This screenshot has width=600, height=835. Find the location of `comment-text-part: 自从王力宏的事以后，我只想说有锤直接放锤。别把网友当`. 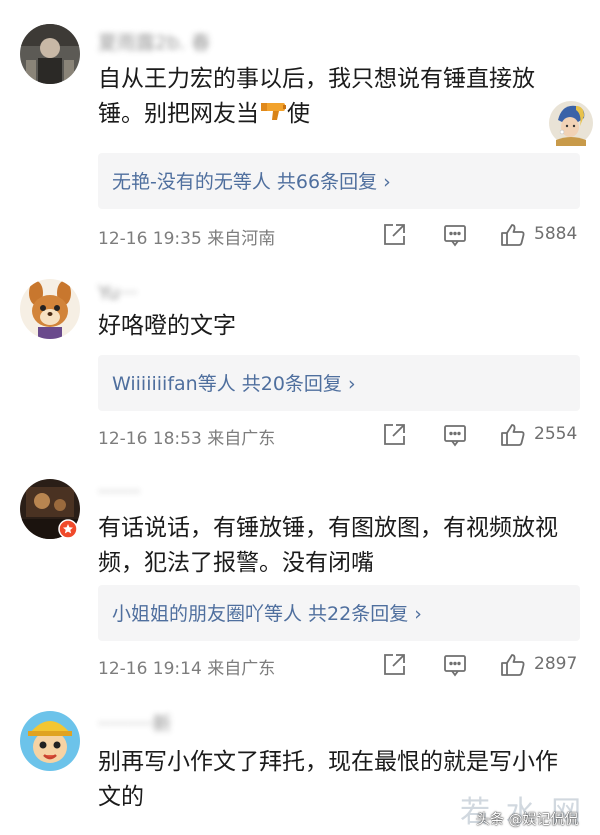

comment-text-part: 自从王力宏的事以后，我只想说有锤直接放锤。别把网友当 is located at coordinates (316, 96).